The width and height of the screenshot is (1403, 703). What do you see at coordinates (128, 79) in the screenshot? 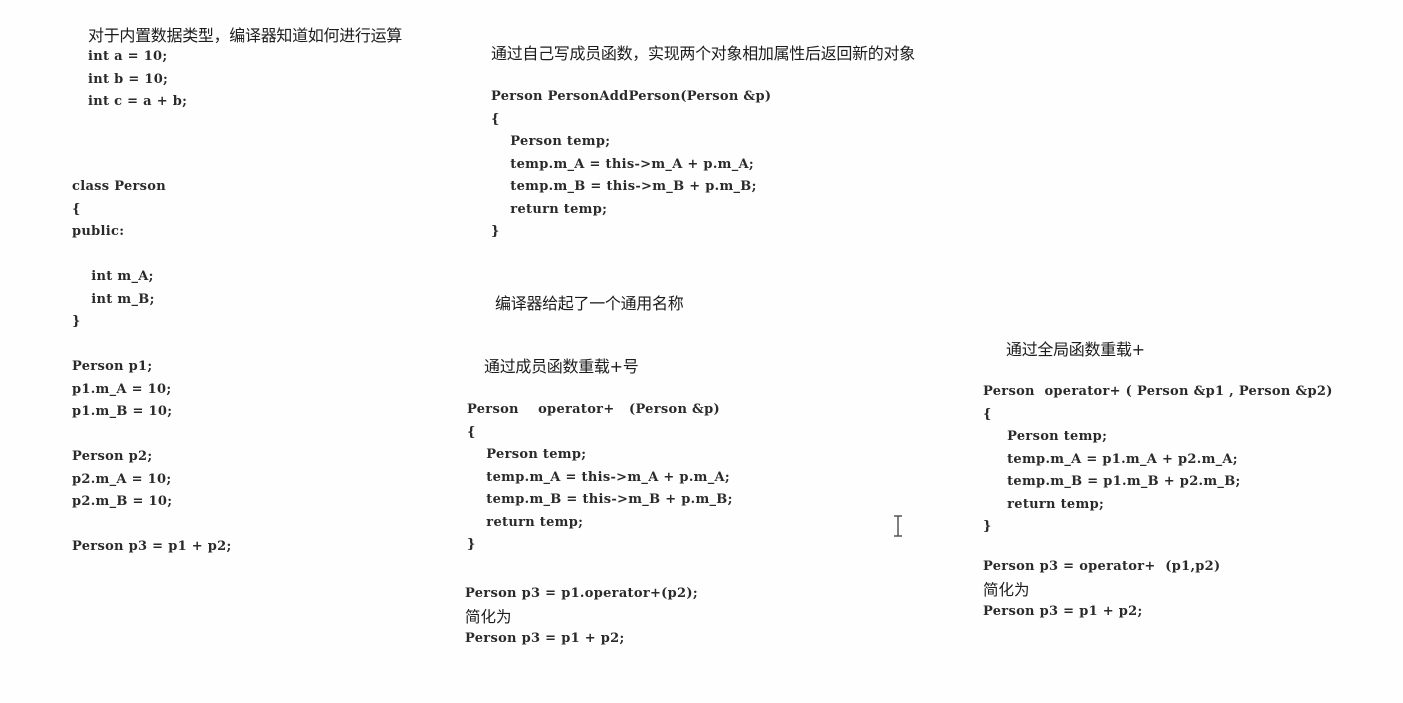
I see `code-line: int b = 10;` at bounding box center [128, 79].